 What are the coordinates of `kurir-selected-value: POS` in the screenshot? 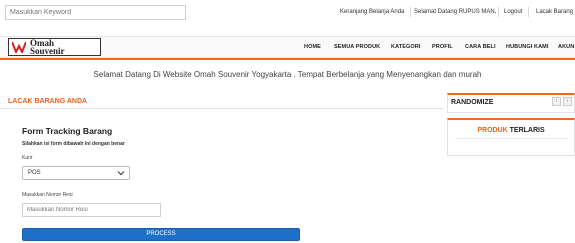 It's located at (34, 173).